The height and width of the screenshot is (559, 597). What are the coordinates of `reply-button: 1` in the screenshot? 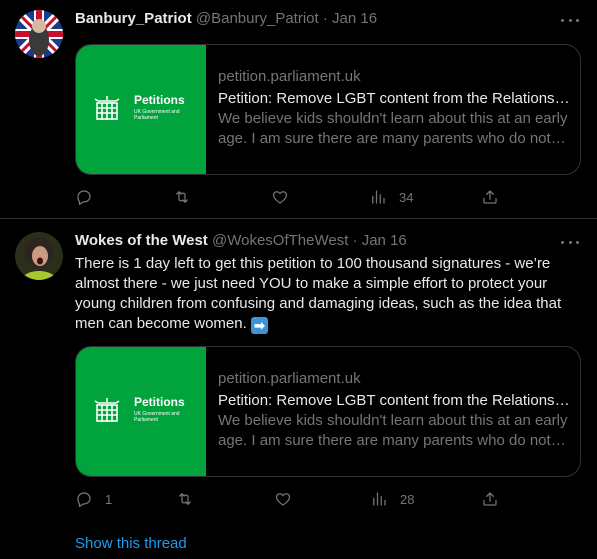 It's located at (93, 499).